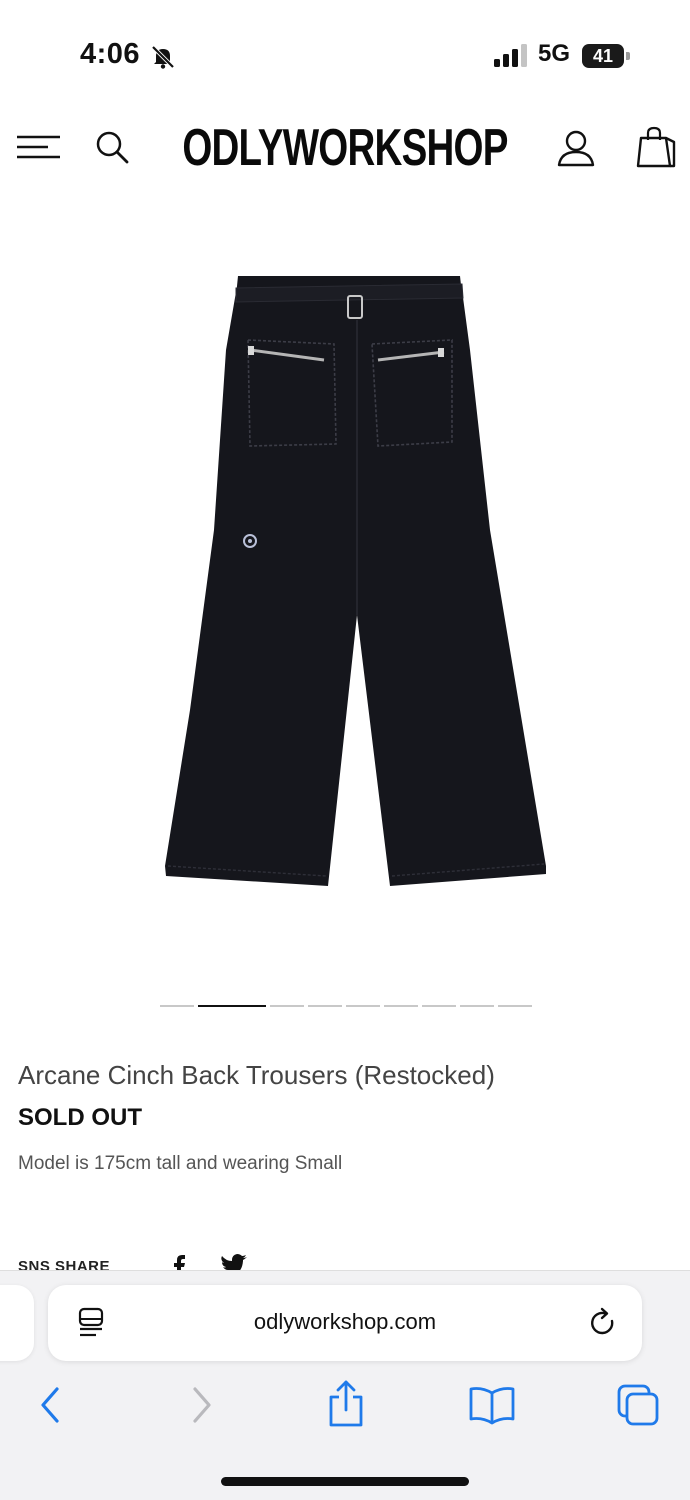 The width and height of the screenshot is (690, 1500). I want to click on carousel-dot-active, so click(232, 1006).